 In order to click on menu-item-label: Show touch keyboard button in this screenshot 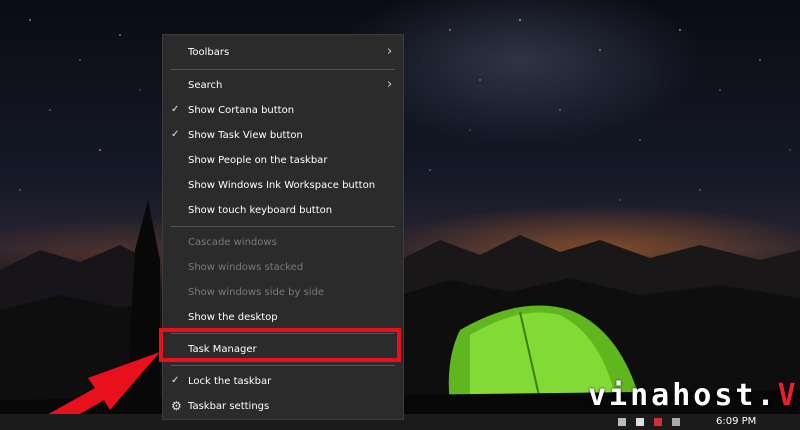, I will do `click(260, 210)`.